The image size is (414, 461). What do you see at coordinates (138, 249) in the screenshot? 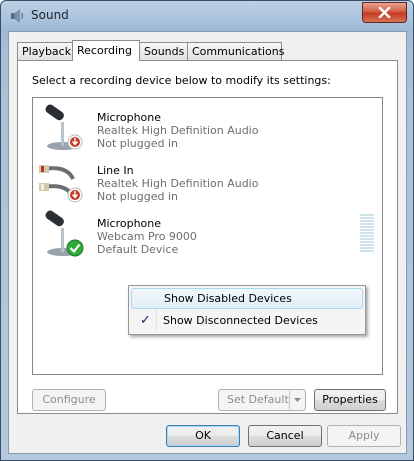
I see `device-status: Default Device` at bounding box center [138, 249].